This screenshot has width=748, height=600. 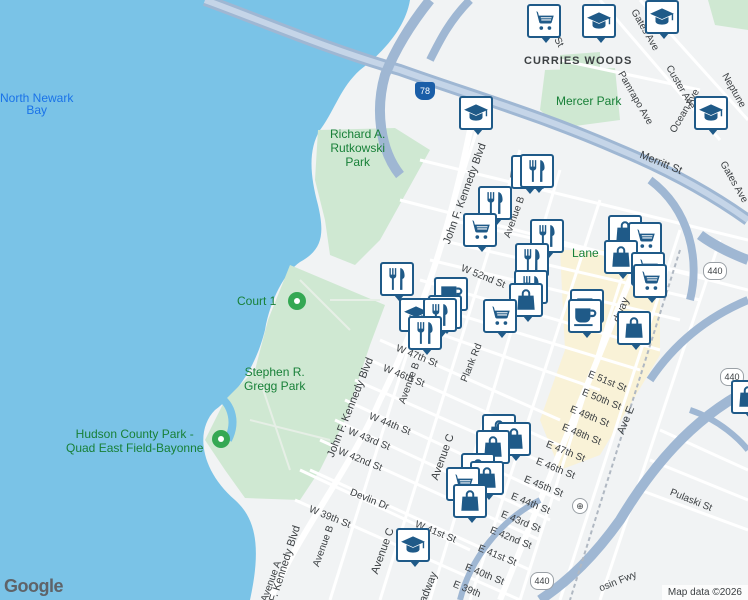 I want to click on court-1-label: Court 1, so click(x=257, y=301).